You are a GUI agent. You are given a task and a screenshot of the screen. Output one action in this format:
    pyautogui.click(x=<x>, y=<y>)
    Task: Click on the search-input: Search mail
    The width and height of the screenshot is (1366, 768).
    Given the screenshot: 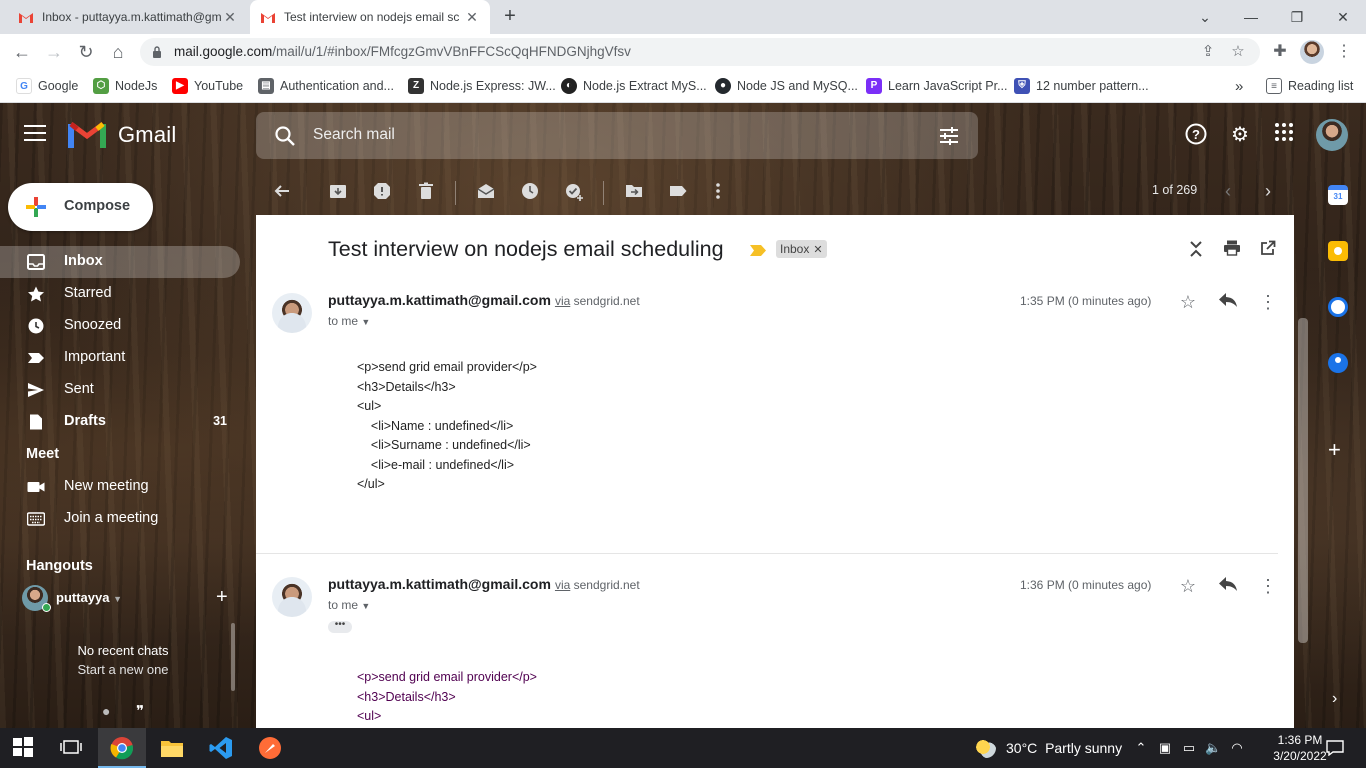 What is the action you would take?
    pyautogui.click(x=354, y=135)
    